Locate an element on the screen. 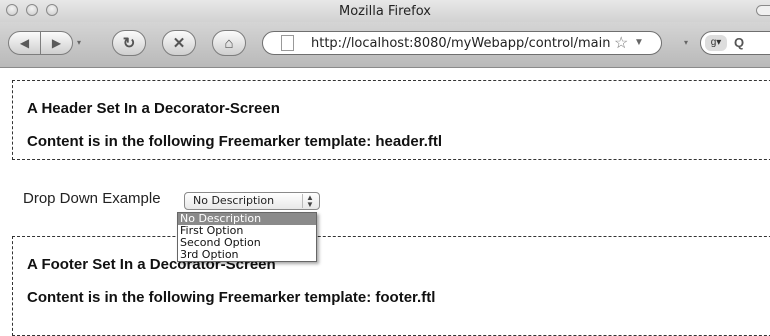 The image size is (770, 336). forward-icon: ▶ is located at coordinates (56, 43).